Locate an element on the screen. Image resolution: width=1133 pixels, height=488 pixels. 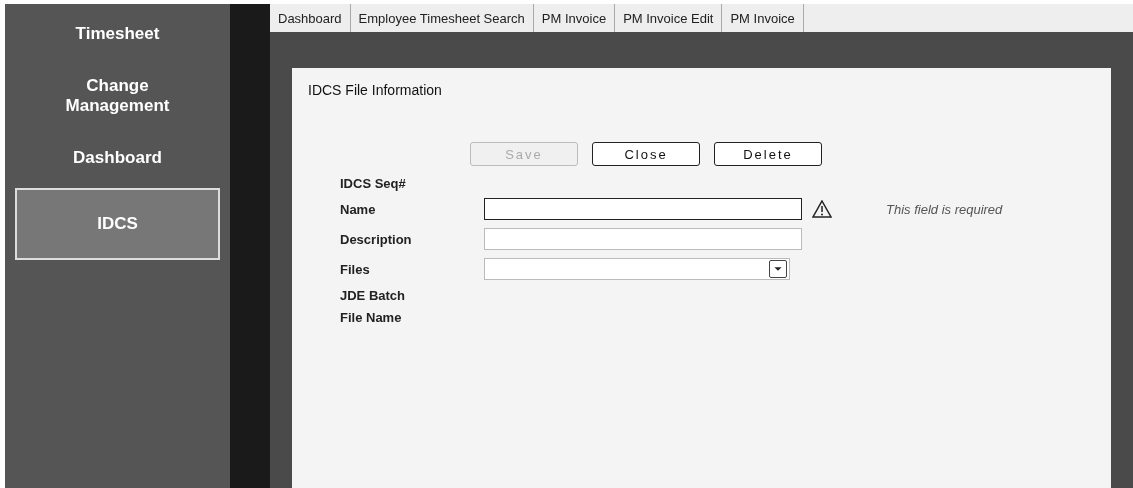
panel-title: IDCS File Information is located at coordinates (375, 90).